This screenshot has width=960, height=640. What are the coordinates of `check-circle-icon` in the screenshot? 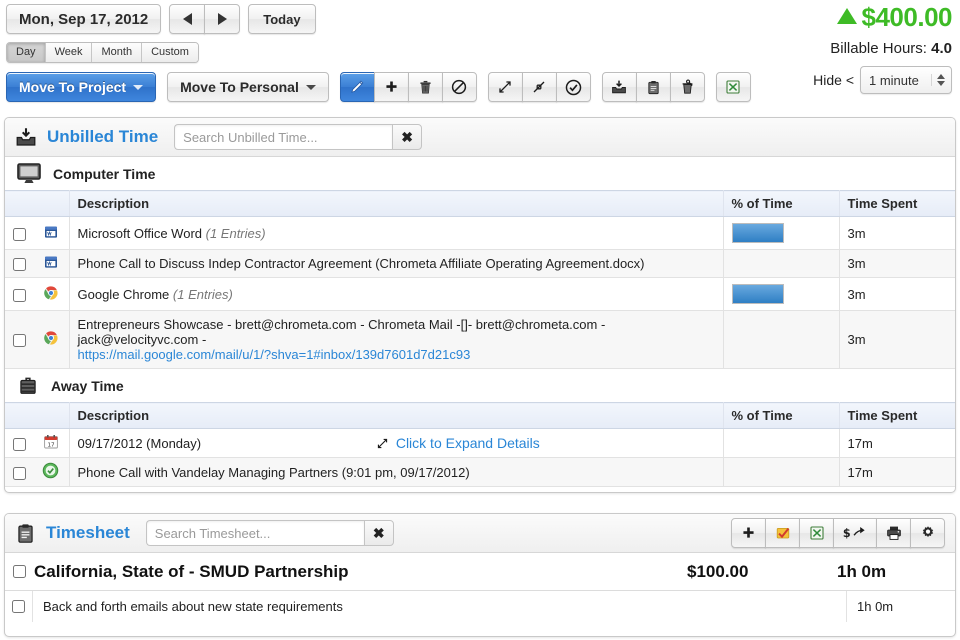 It's located at (573, 87).